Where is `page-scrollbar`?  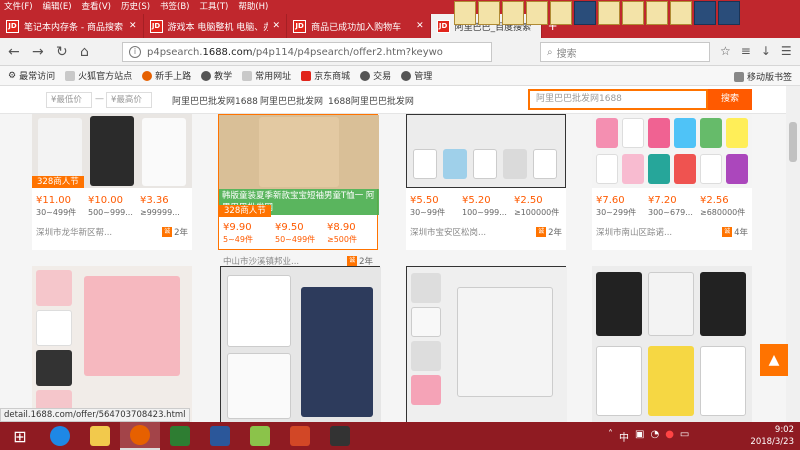
page-scrollbar is located at coordinates (793, 254).